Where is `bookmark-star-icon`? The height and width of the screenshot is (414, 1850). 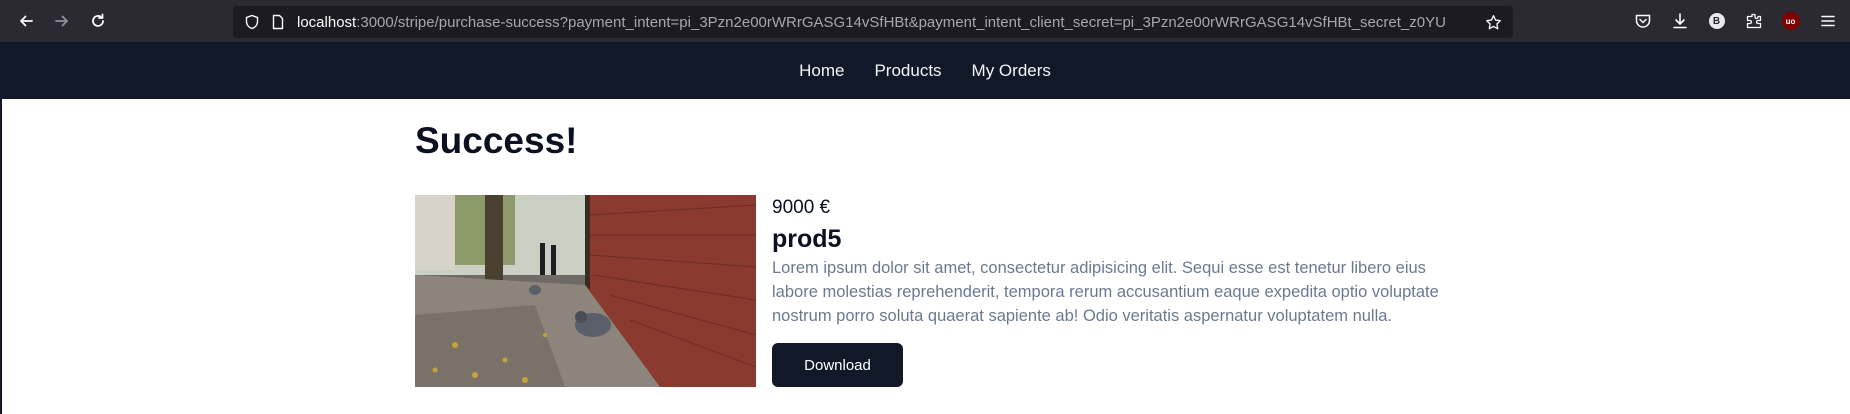 bookmark-star-icon is located at coordinates (1493, 22).